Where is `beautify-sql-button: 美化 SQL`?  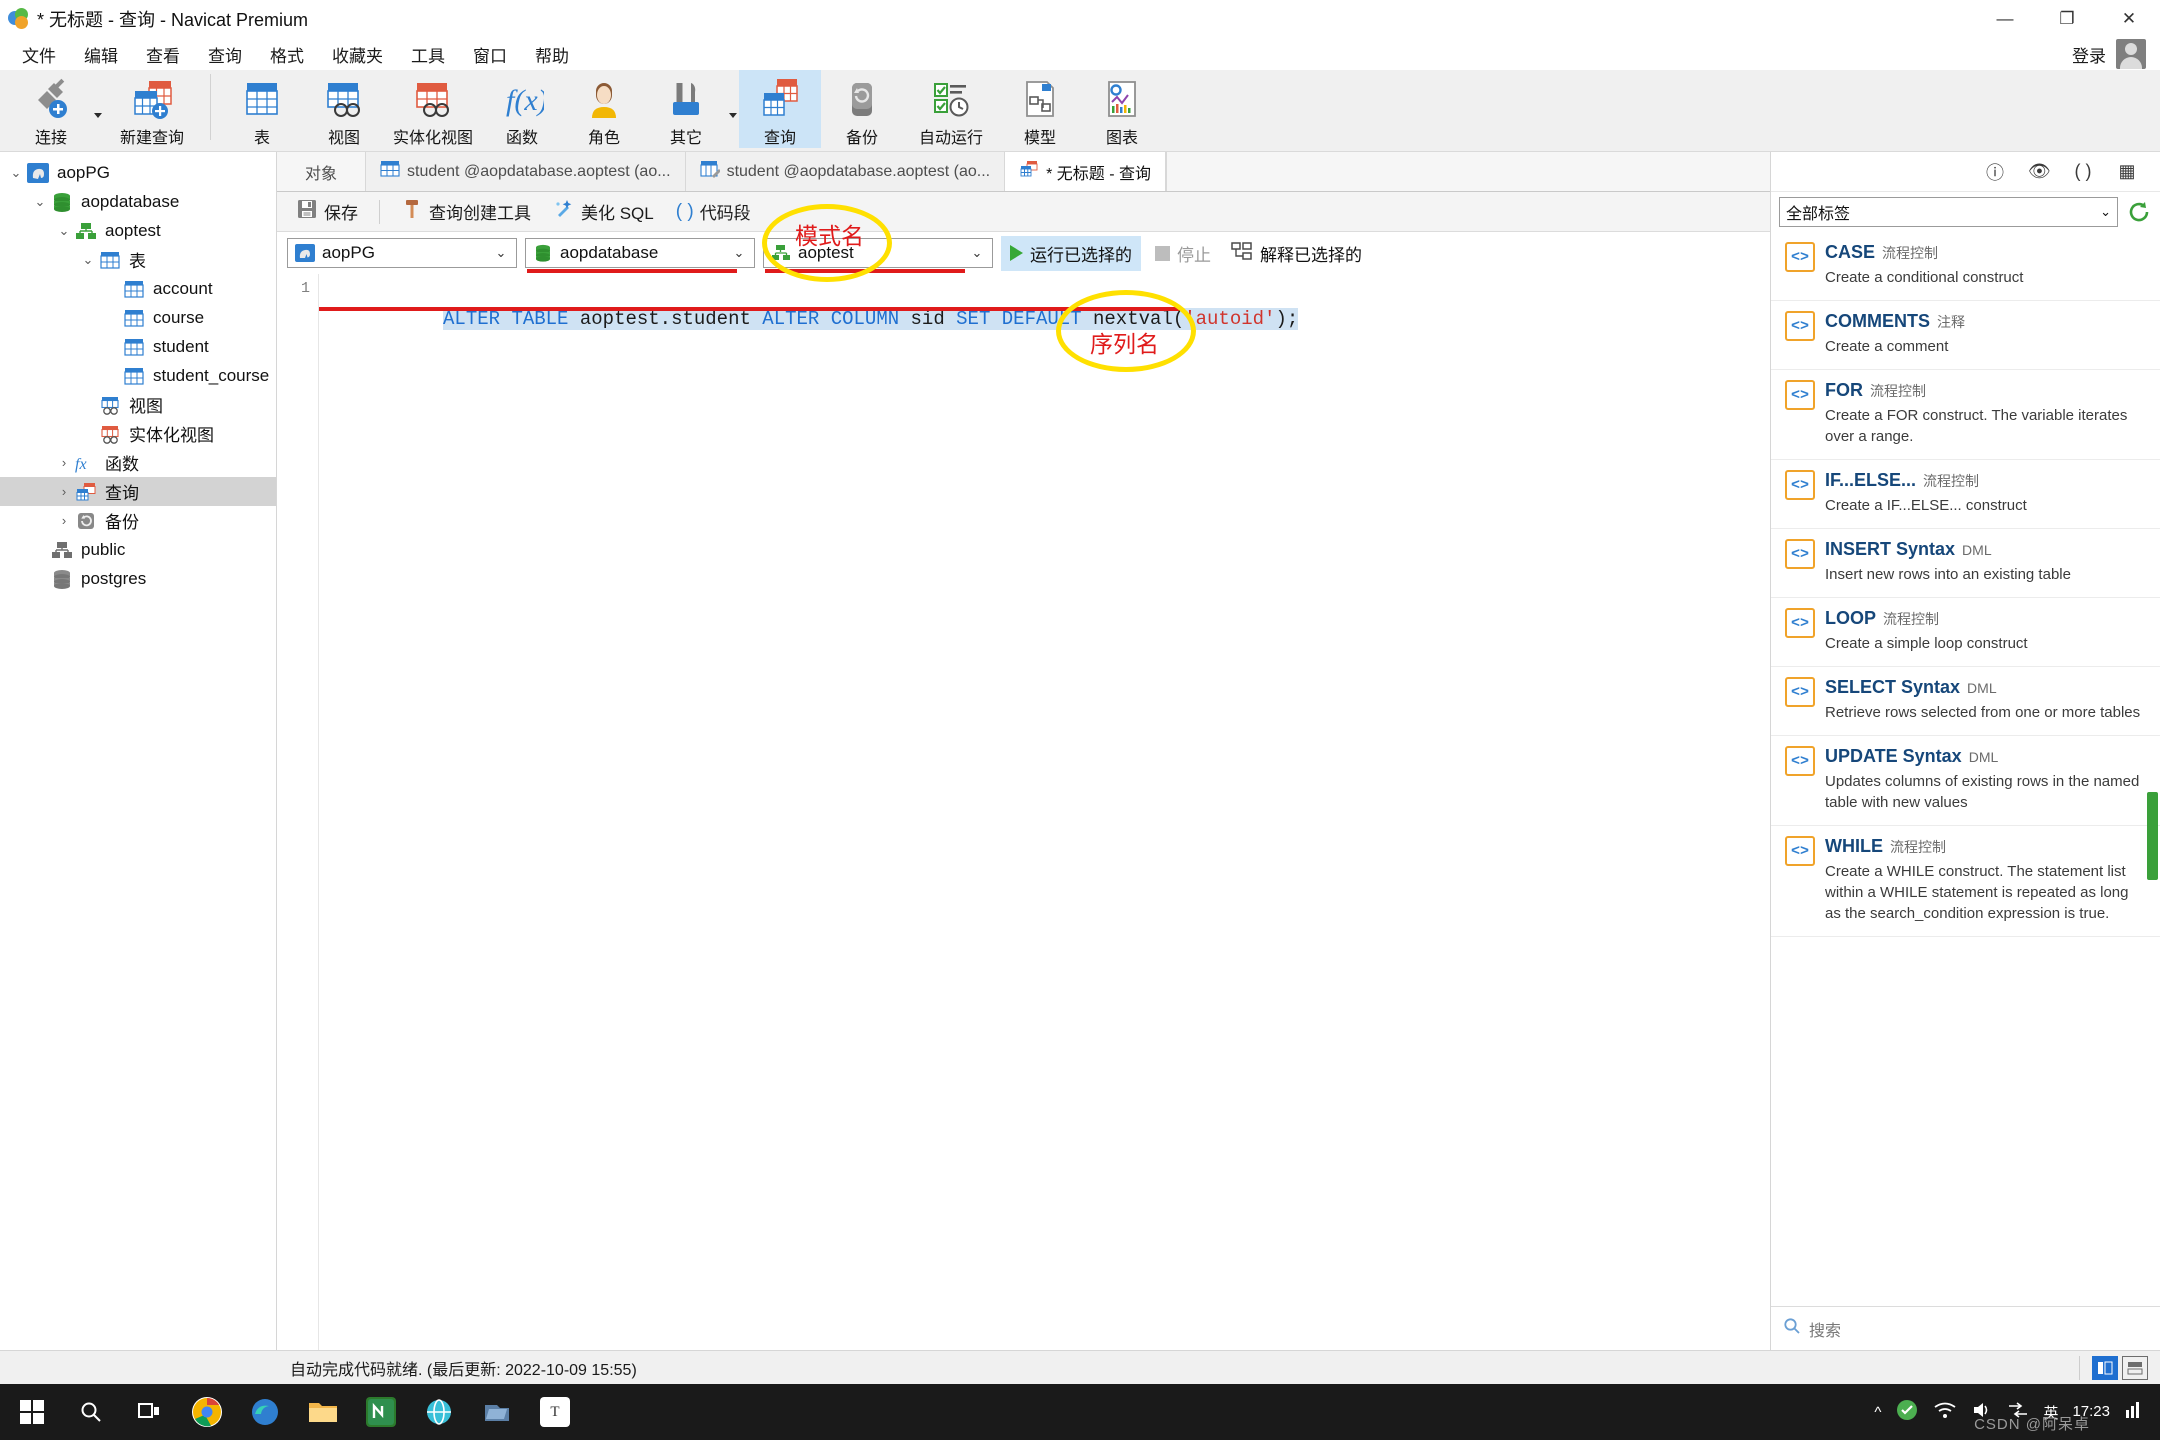 beautify-sql-button: 美化 SQL is located at coordinates (603, 211).